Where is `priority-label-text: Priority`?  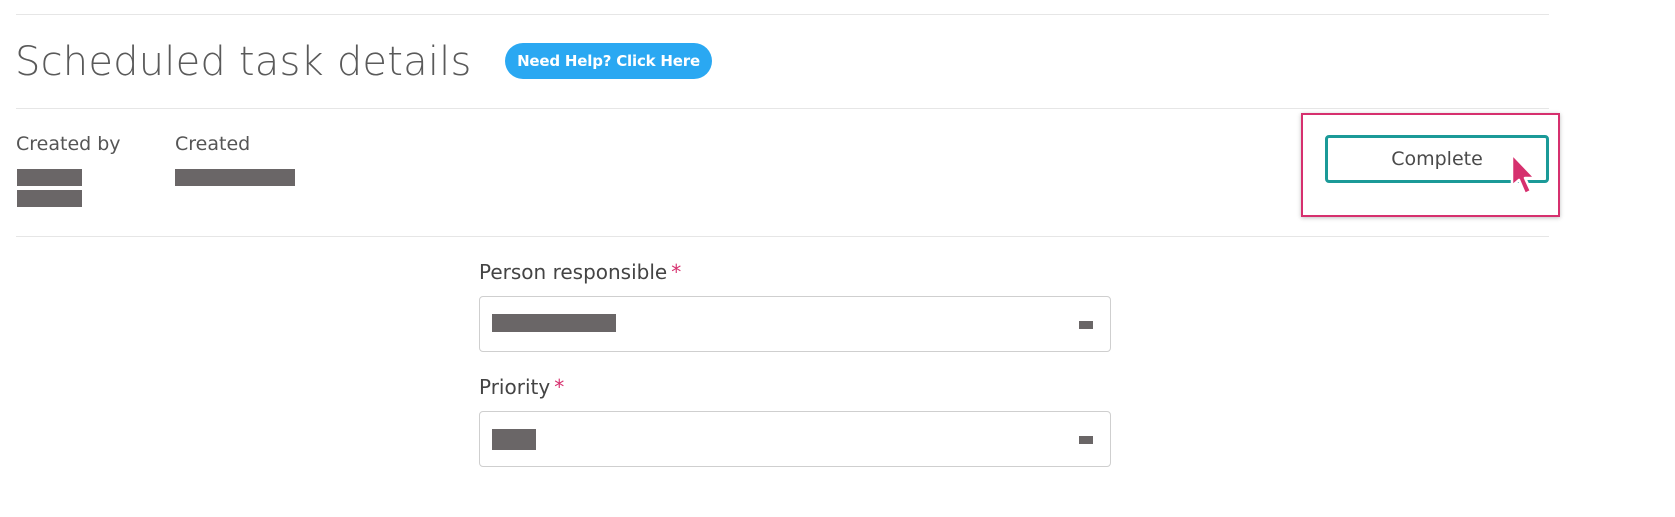 priority-label-text: Priority is located at coordinates (515, 387).